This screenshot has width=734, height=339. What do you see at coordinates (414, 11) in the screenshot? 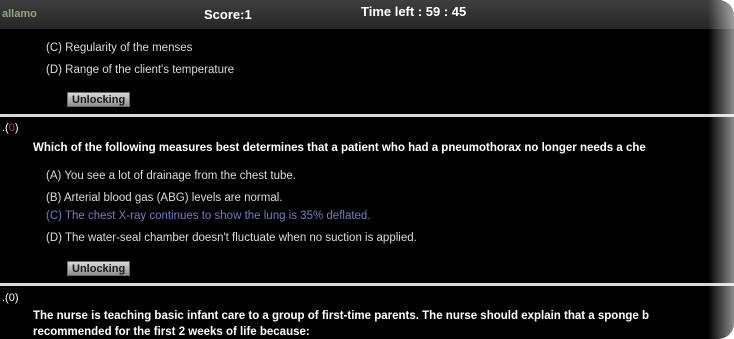
I see `time-left-label: Time left : 59 : 45` at bounding box center [414, 11].